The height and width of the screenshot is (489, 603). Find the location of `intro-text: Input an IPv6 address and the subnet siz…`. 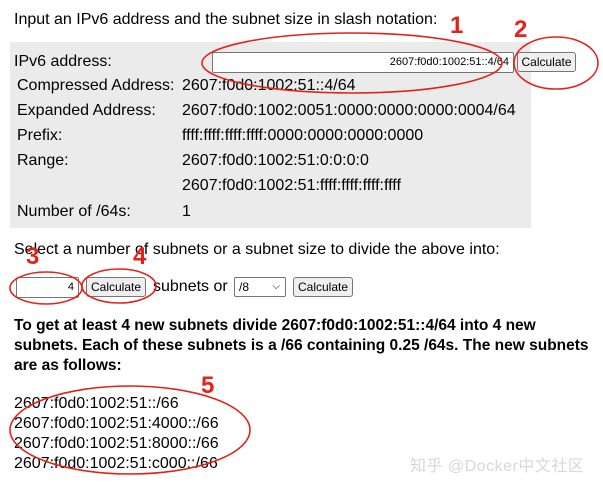

intro-text: Input an IPv6 address and the subnet siz… is located at coordinates (226, 19).